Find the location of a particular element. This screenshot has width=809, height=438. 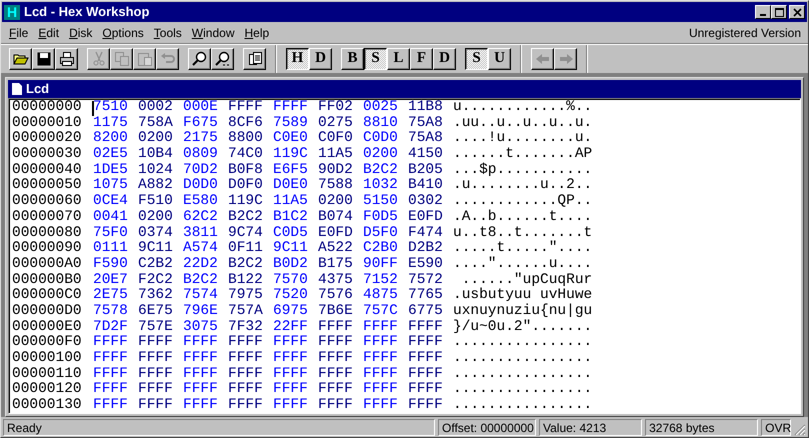

hex-word: C0E0 is located at coordinates (291, 139).